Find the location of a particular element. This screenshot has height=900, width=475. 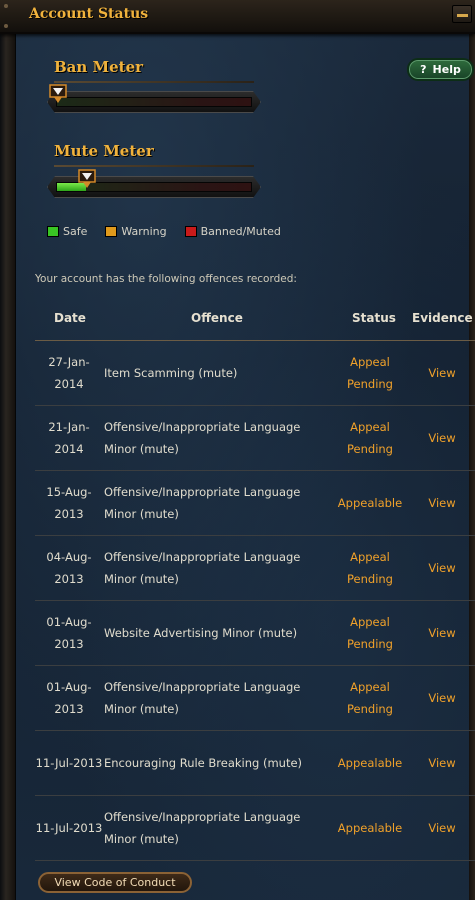

legend-label-warning: Warning is located at coordinates (144, 231).